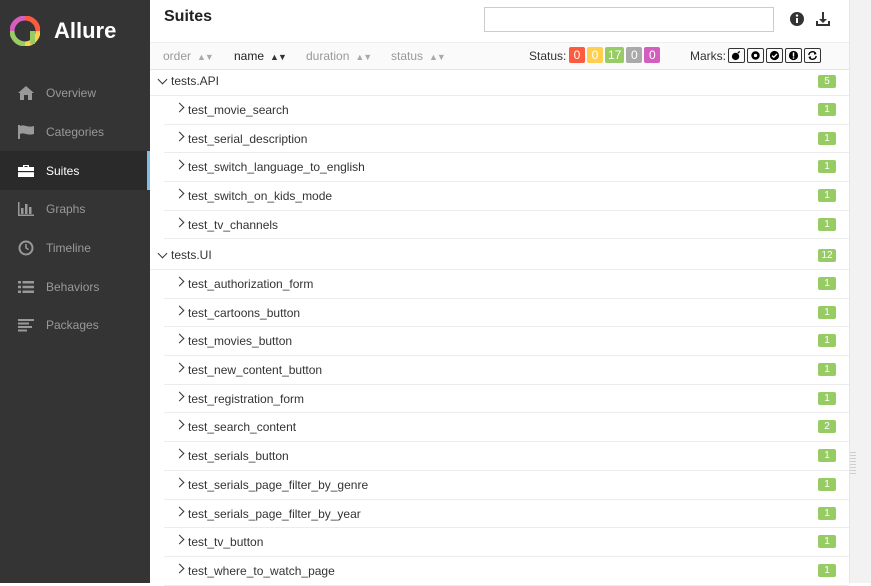  I want to click on gear-icon, so click(755, 55).